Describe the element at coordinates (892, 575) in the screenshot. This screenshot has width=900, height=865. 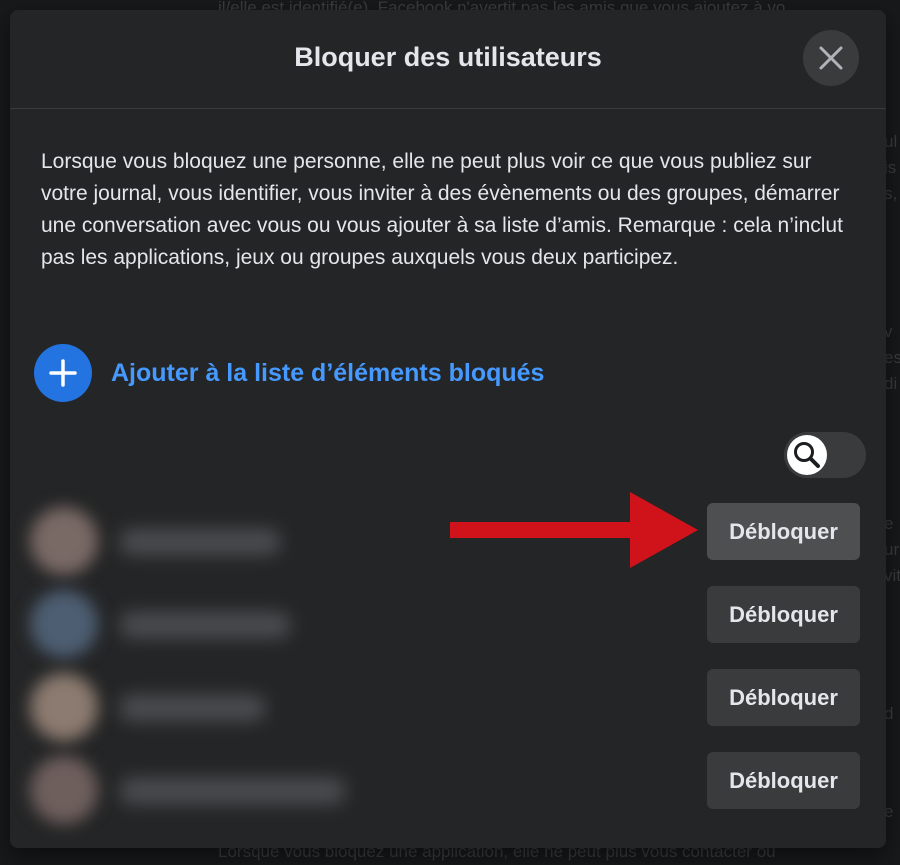
I see `background-fragment: vit` at that location.